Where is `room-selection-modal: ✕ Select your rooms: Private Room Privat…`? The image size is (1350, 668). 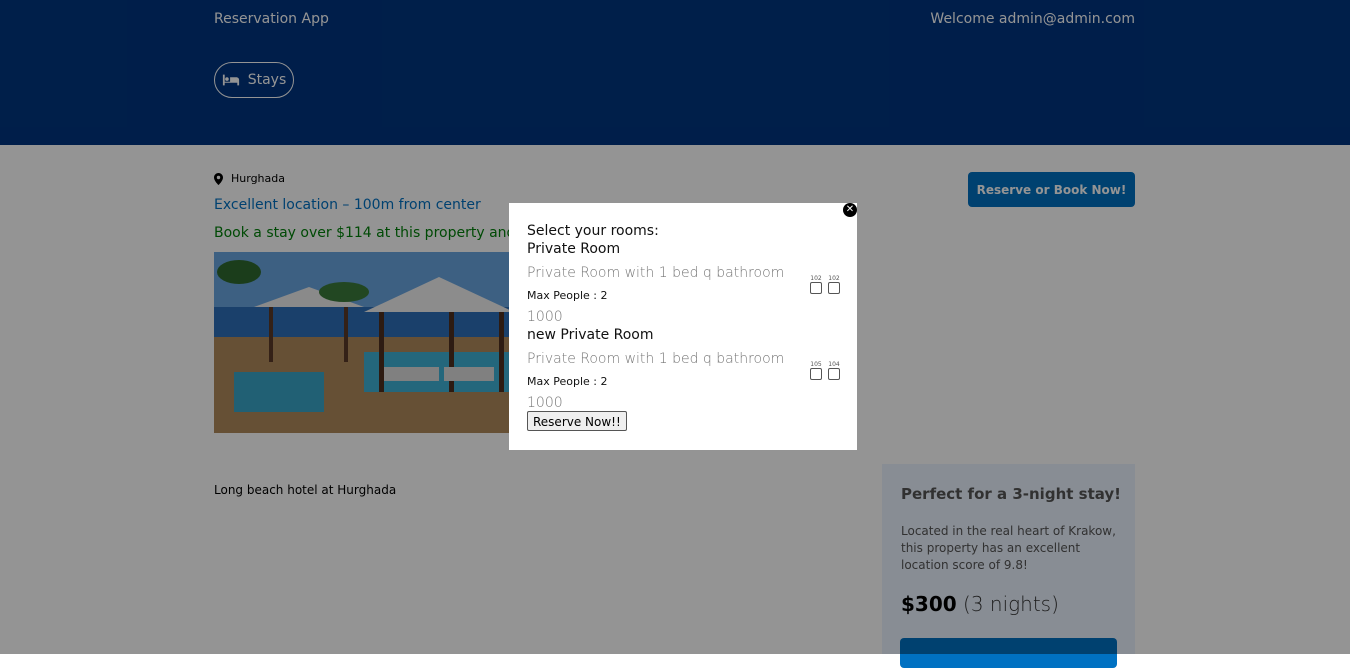
room-selection-modal: ✕ Select your rooms: Private Room Privat… is located at coordinates (683, 326).